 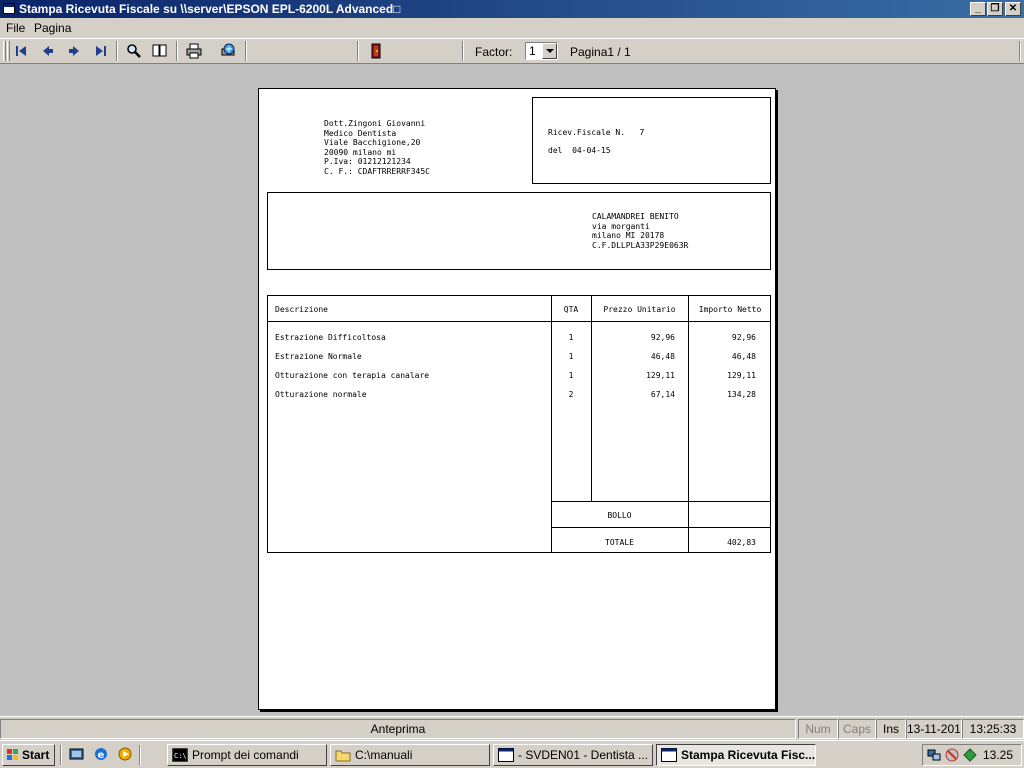 What do you see at coordinates (619, 542) in the screenshot?
I see `total-label: TOTALE` at bounding box center [619, 542].